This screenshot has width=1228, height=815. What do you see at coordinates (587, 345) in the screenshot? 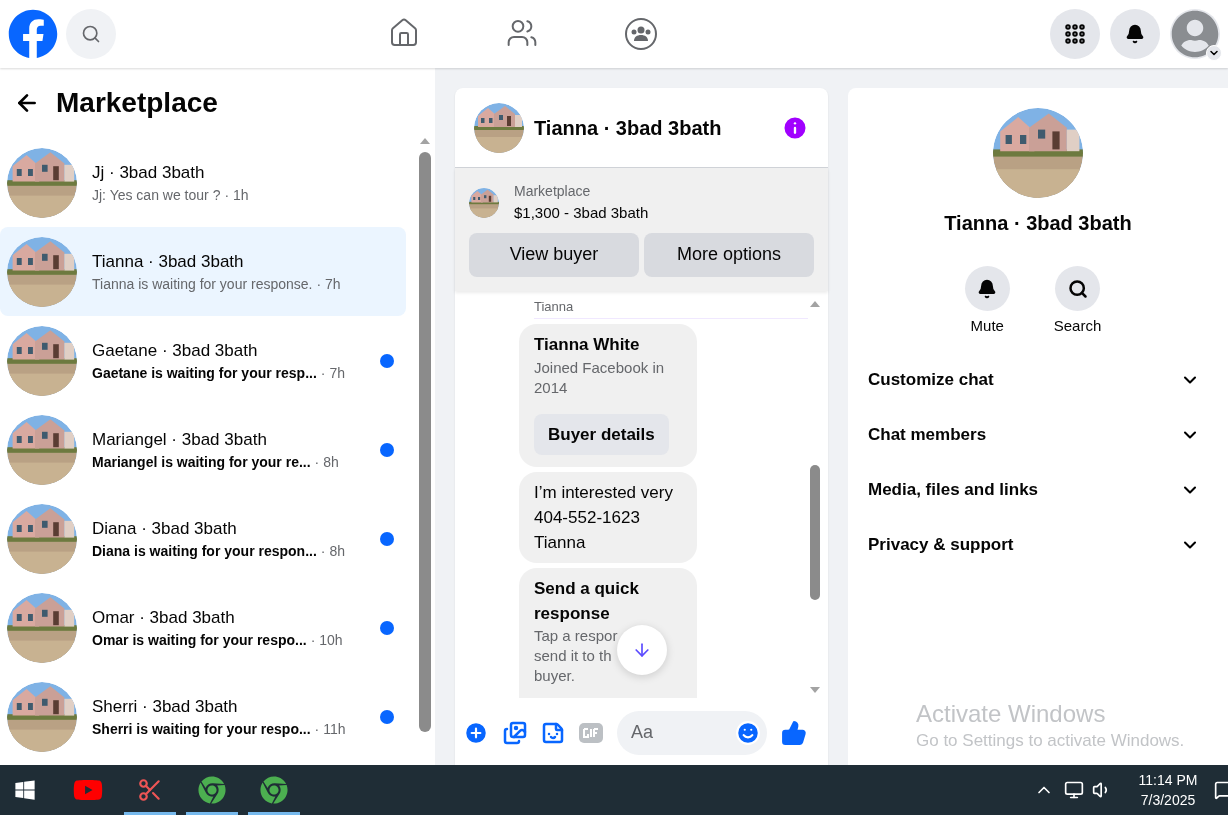
I see `message-title: Tianna White` at bounding box center [587, 345].